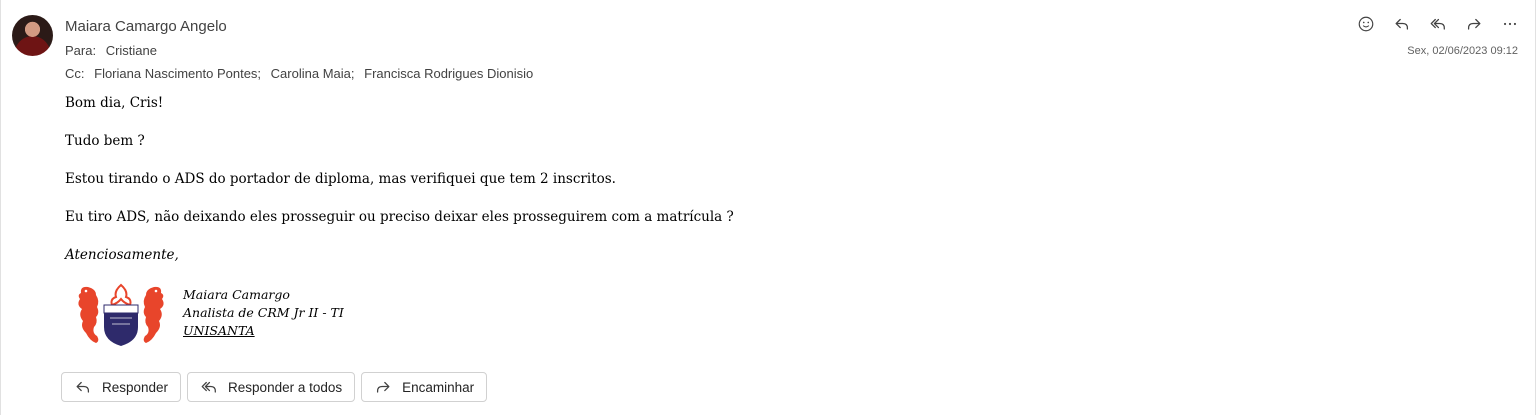 This screenshot has height=415, width=1536. Describe the element at coordinates (1462, 51) in the screenshot. I see `message-date: Sex, 02/06/2023 09:12` at that location.